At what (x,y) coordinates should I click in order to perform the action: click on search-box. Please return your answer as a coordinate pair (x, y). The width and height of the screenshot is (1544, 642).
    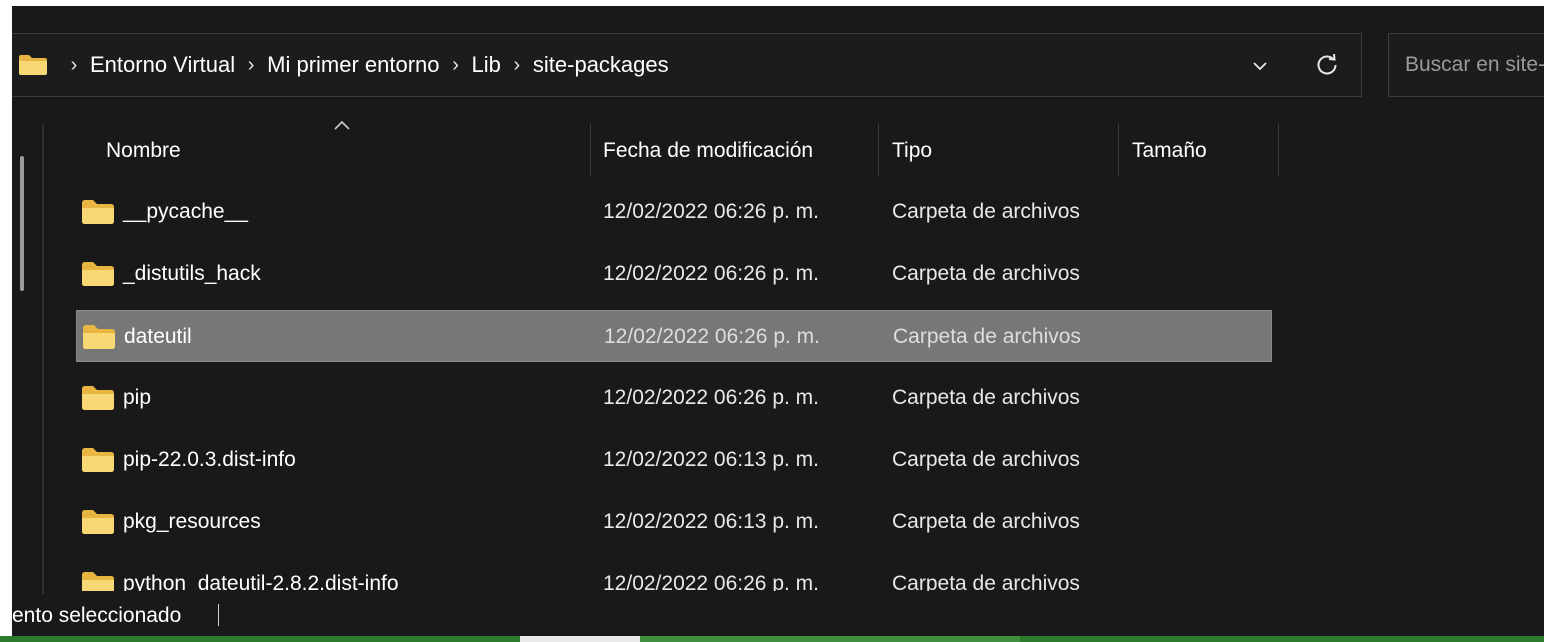
    Looking at the image, I should click on (1466, 65).